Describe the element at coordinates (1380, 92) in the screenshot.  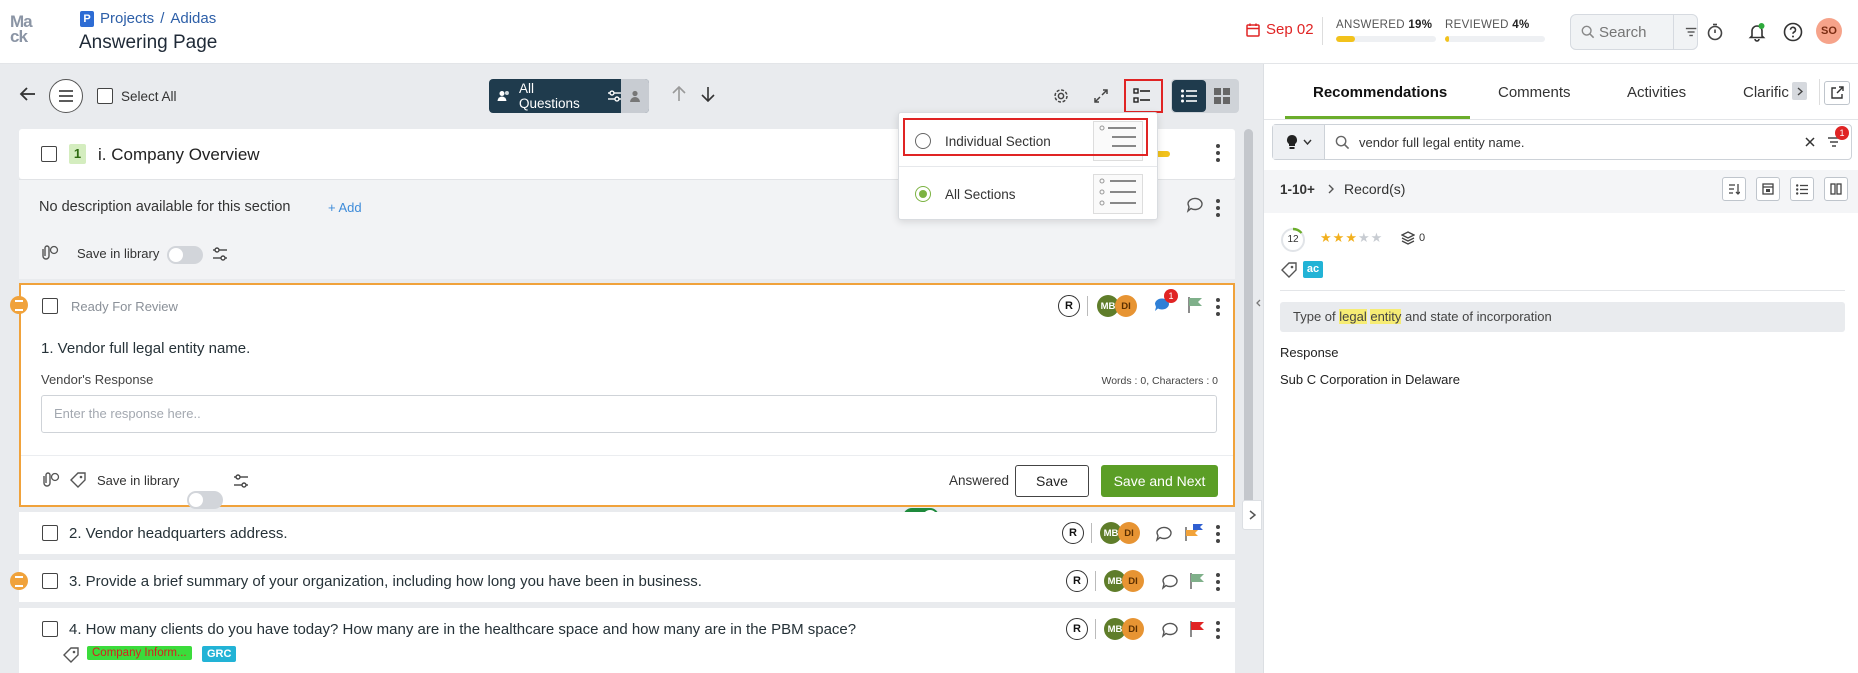
I see `tab-recommendations: Recommendations` at that location.